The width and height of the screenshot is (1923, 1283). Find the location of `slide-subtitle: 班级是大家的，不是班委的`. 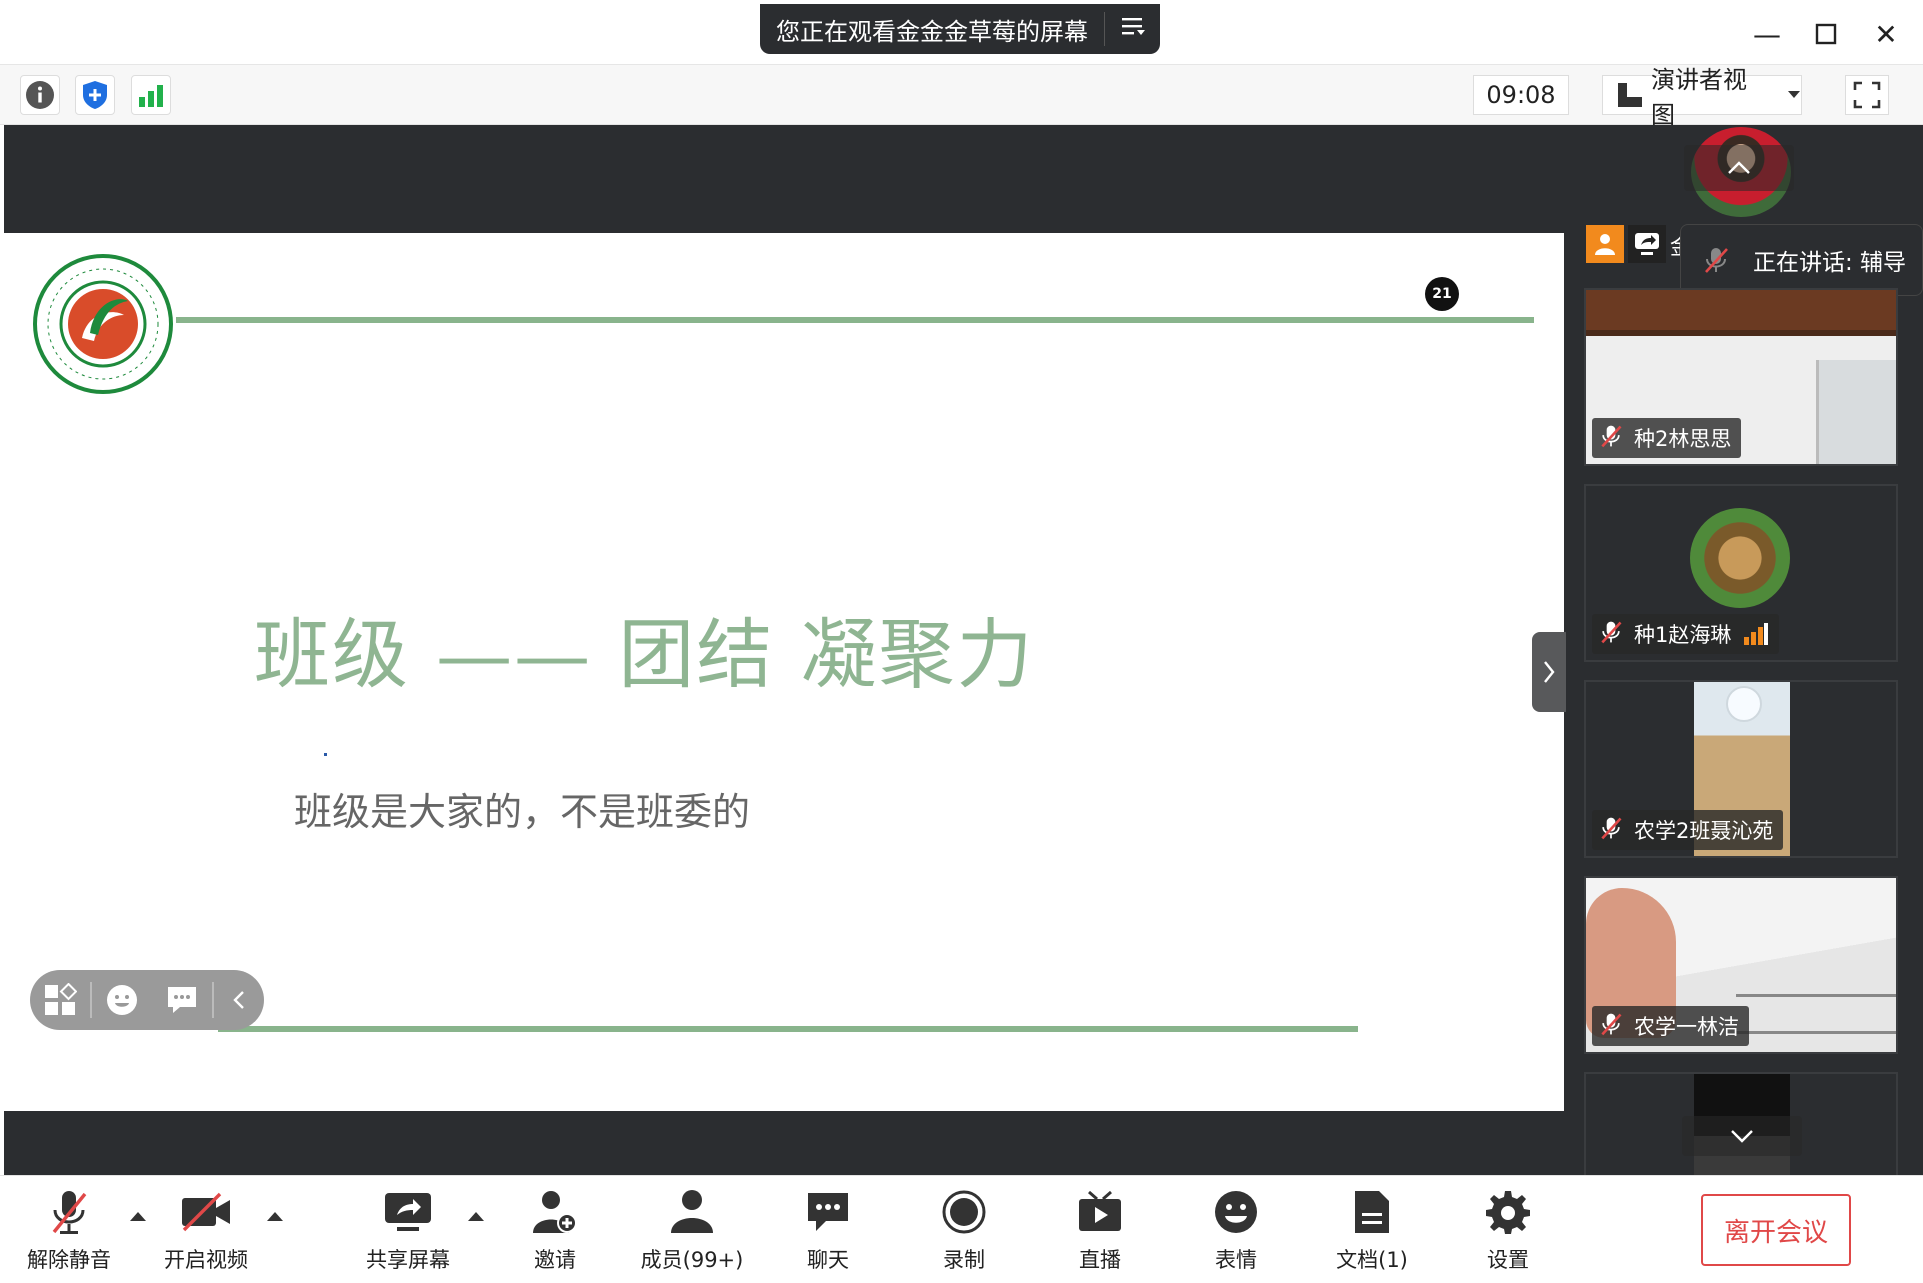

slide-subtitle: 班级是大家的，不是班委的 is located at coordinates (522, 812).